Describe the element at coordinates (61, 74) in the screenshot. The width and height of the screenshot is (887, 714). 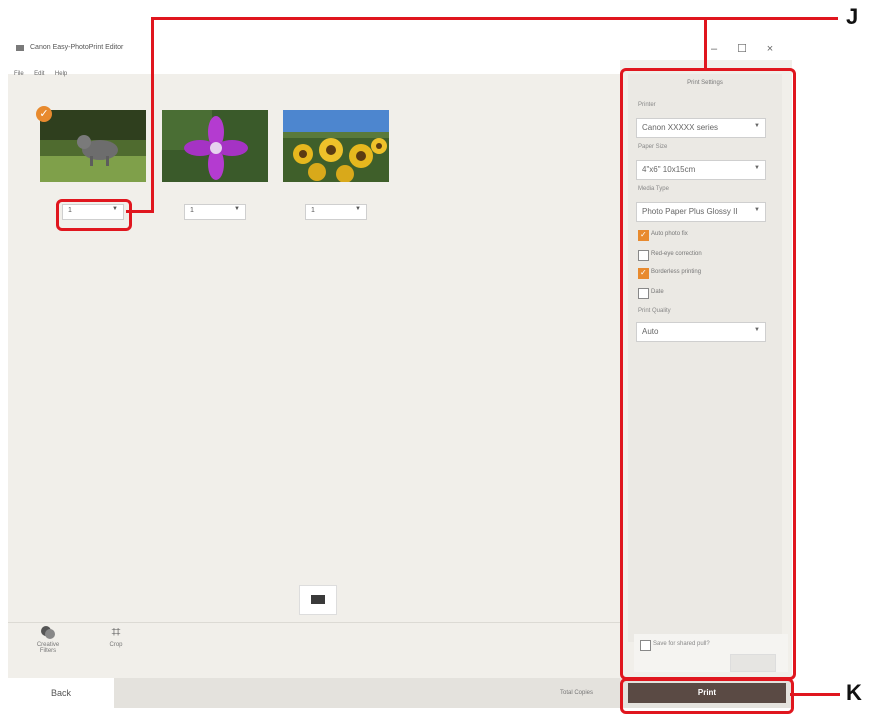
I see `menu-help: Help` at that location.